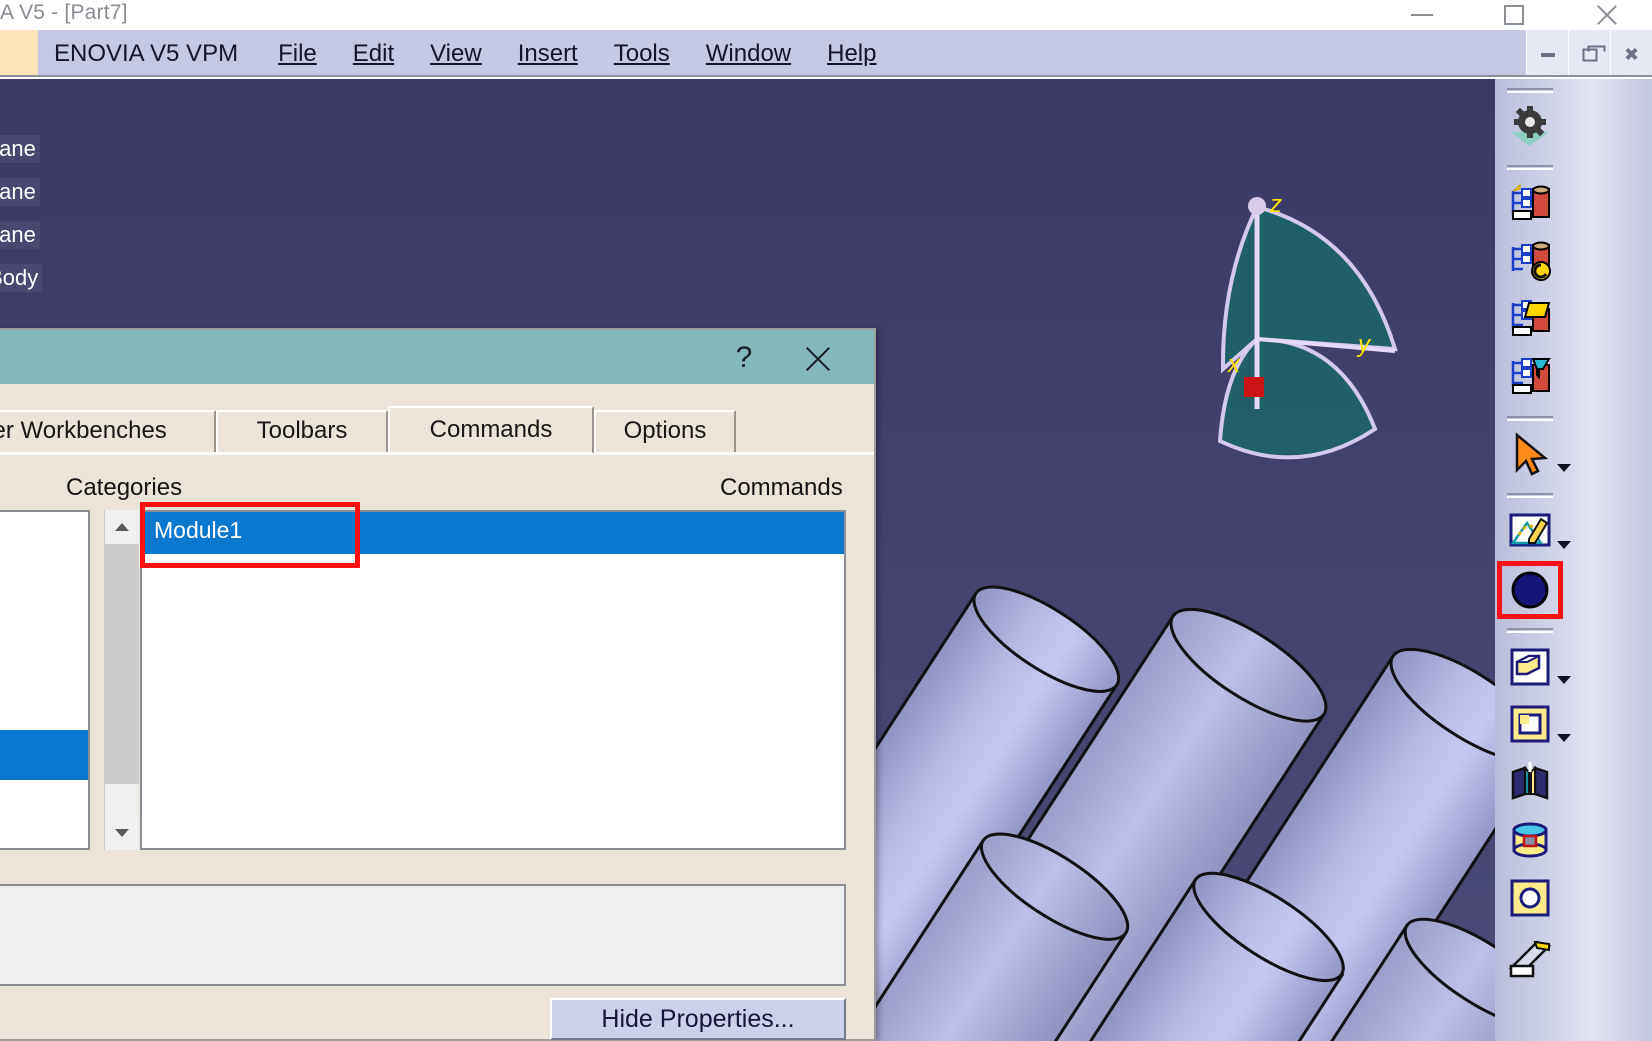  I want to click on menu-help-label: Help, so click(852, 53).